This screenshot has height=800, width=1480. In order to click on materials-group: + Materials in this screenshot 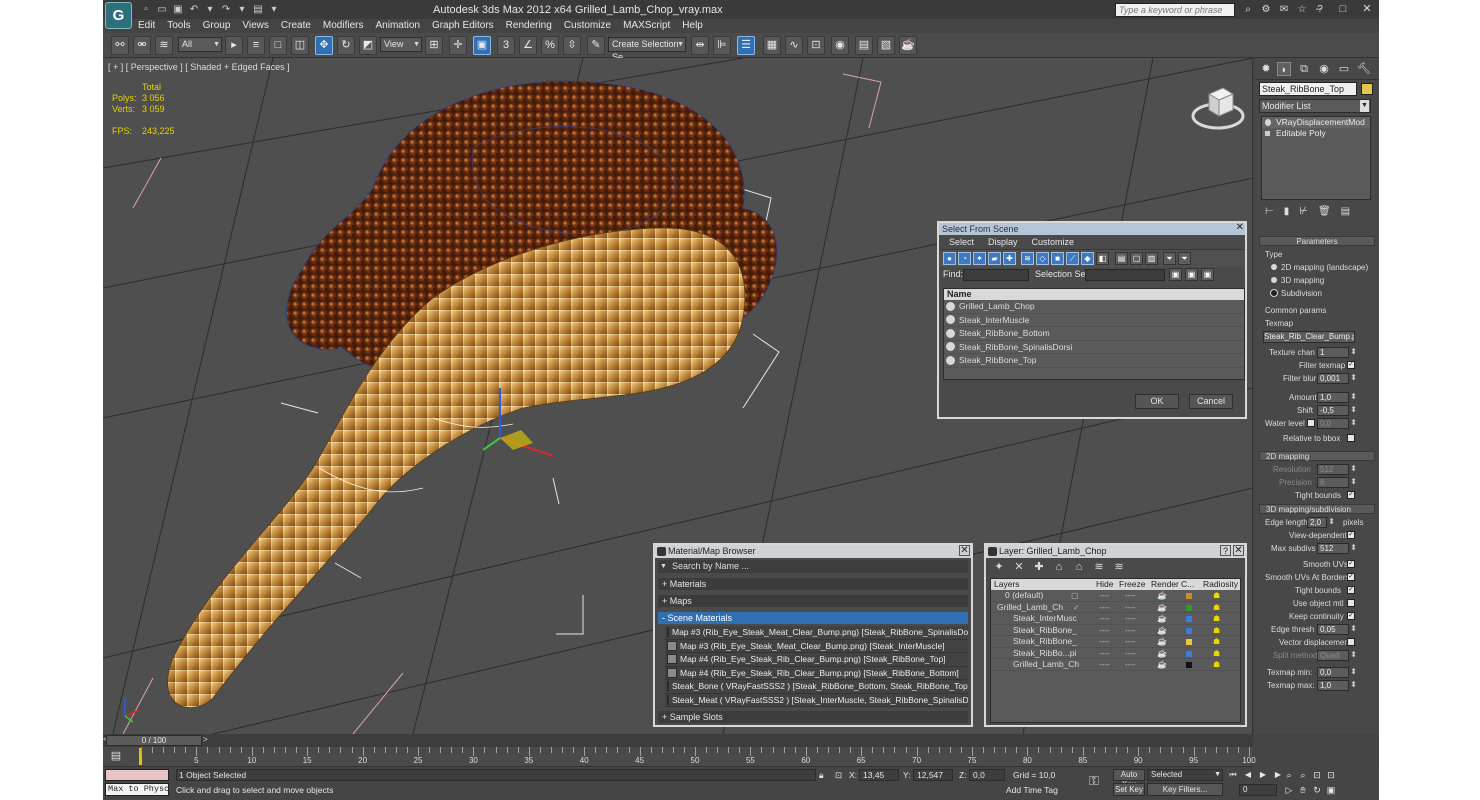, I will do `click(813, 584)`.